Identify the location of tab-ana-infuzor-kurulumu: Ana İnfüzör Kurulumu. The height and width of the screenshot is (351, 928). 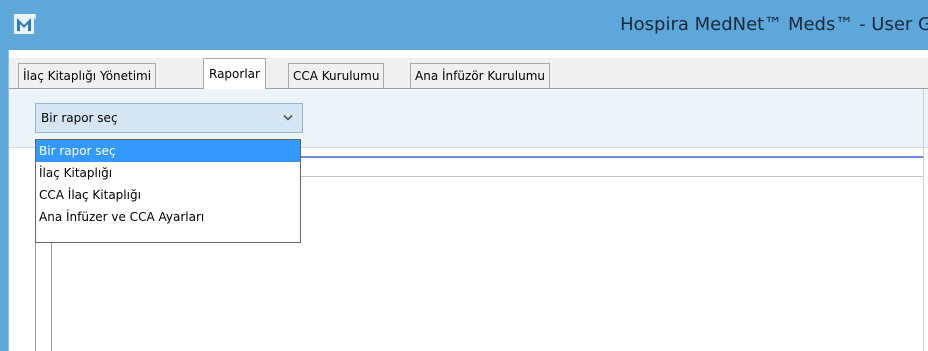
(480, 75).